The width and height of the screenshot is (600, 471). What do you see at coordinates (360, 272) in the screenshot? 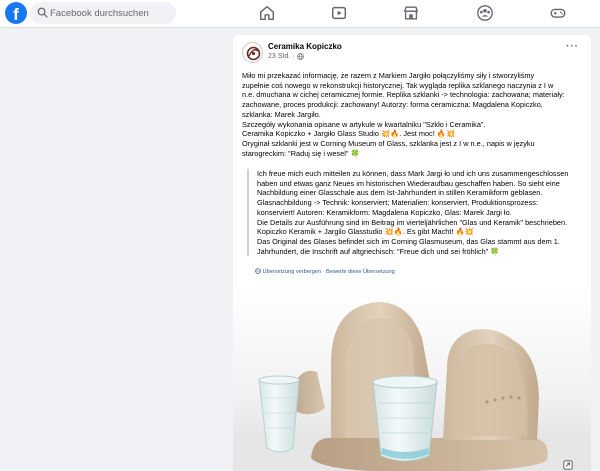
I see `rate-translation-link: Bewerte diese Übersetzung` at bounding box center [360, 272].